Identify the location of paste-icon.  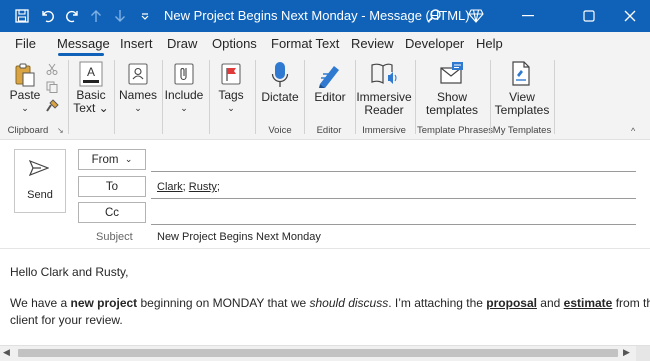
(25, 75).